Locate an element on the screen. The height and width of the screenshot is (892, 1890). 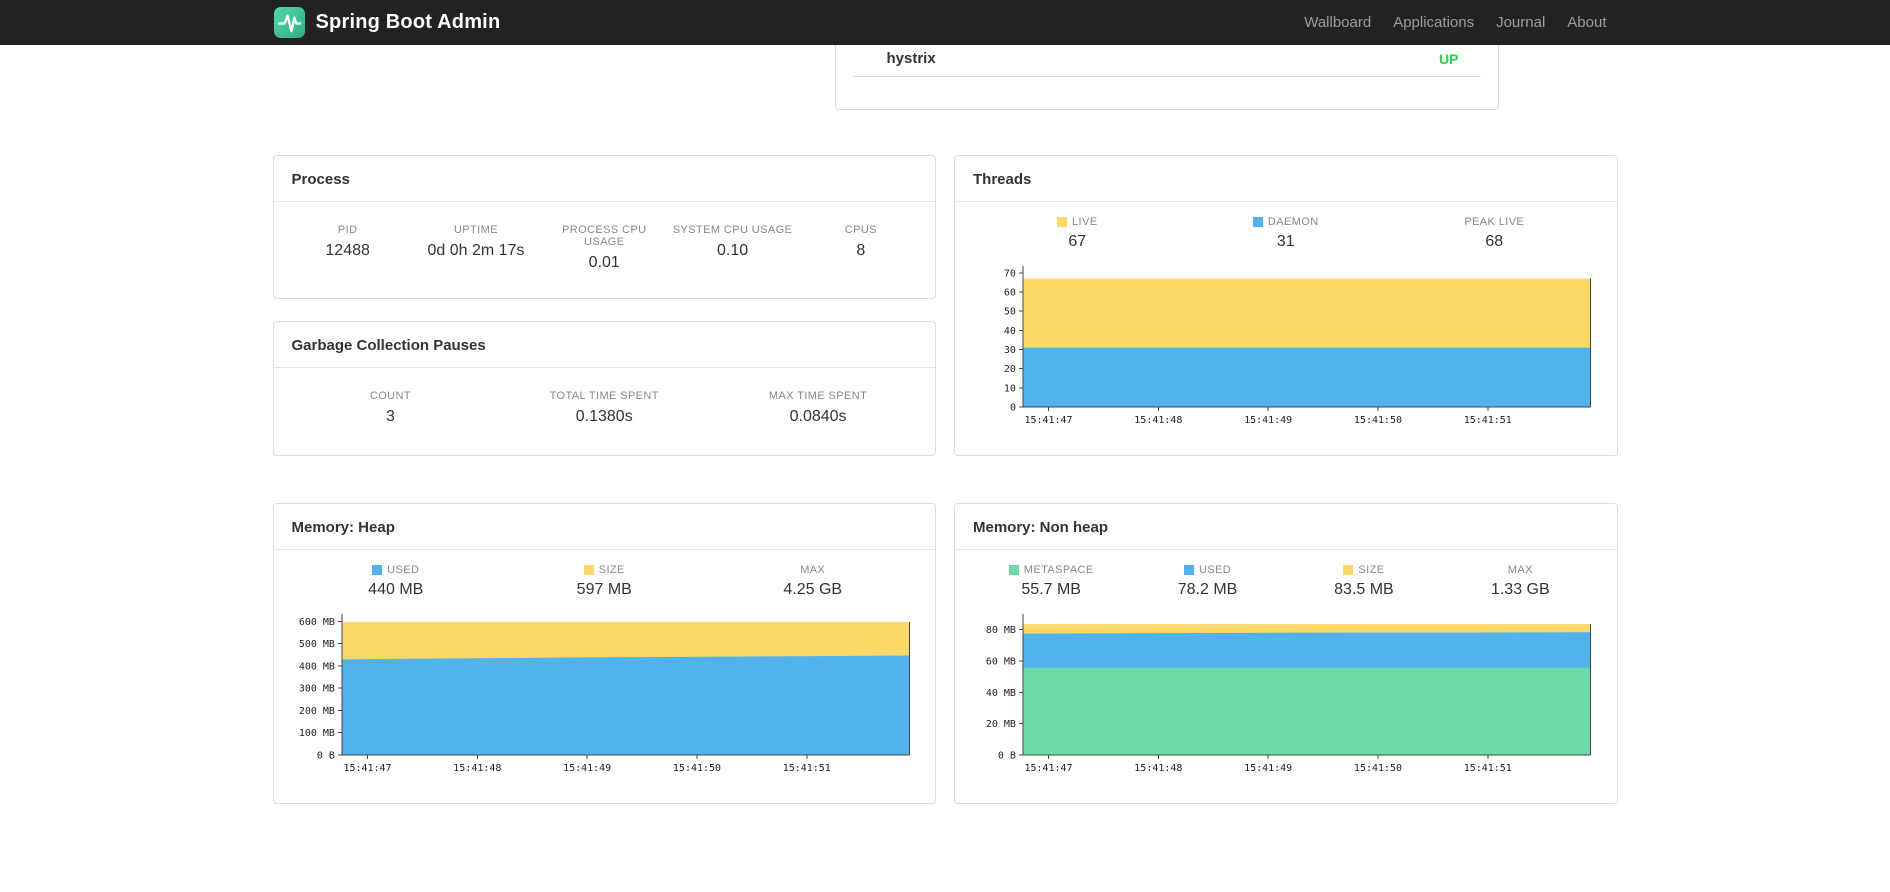
nav-links: Wallboard Applications Journal About is located at coordinates (1455, 22).